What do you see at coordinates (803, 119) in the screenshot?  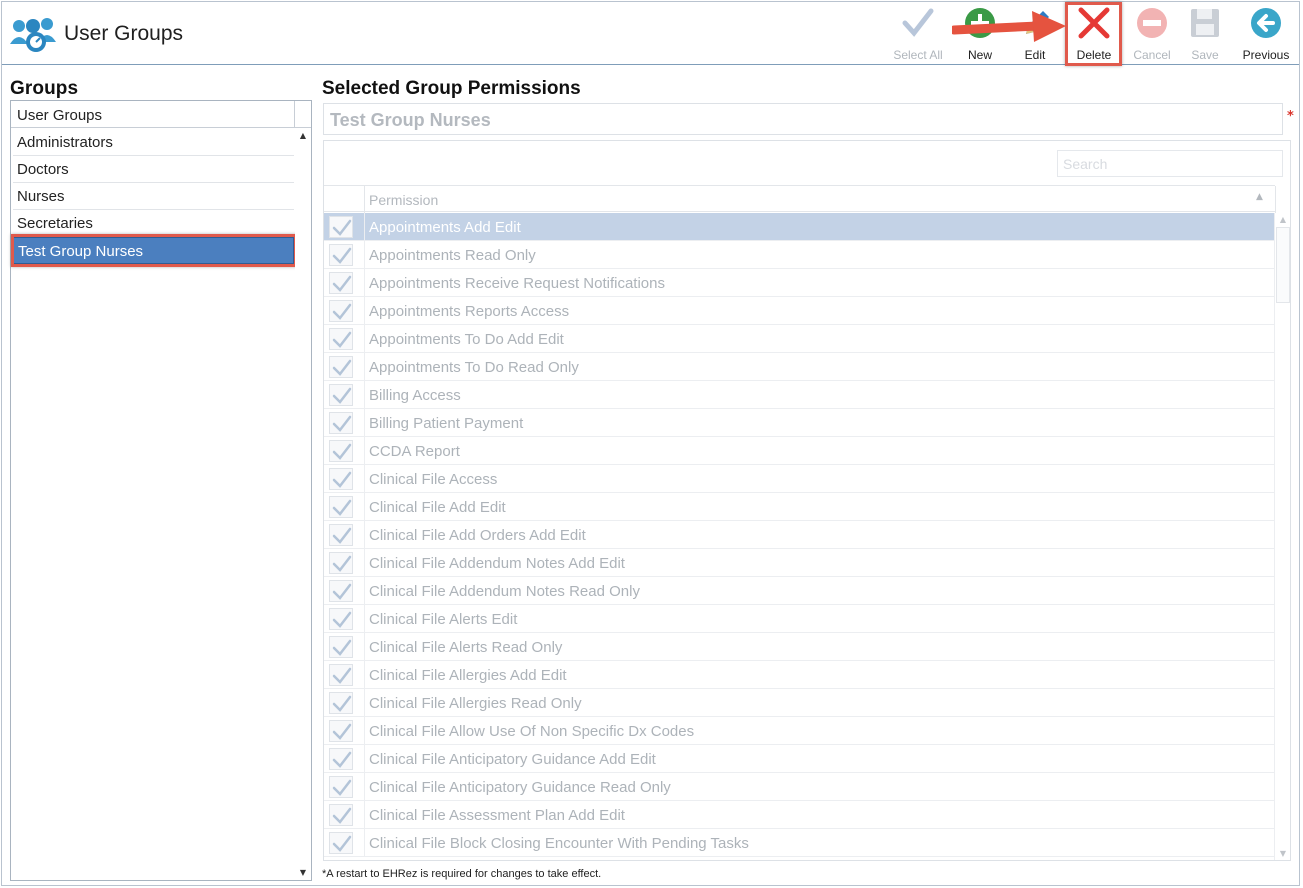 I see `group-name-field: Test Group Nurses` at bounding box center [803, 119].